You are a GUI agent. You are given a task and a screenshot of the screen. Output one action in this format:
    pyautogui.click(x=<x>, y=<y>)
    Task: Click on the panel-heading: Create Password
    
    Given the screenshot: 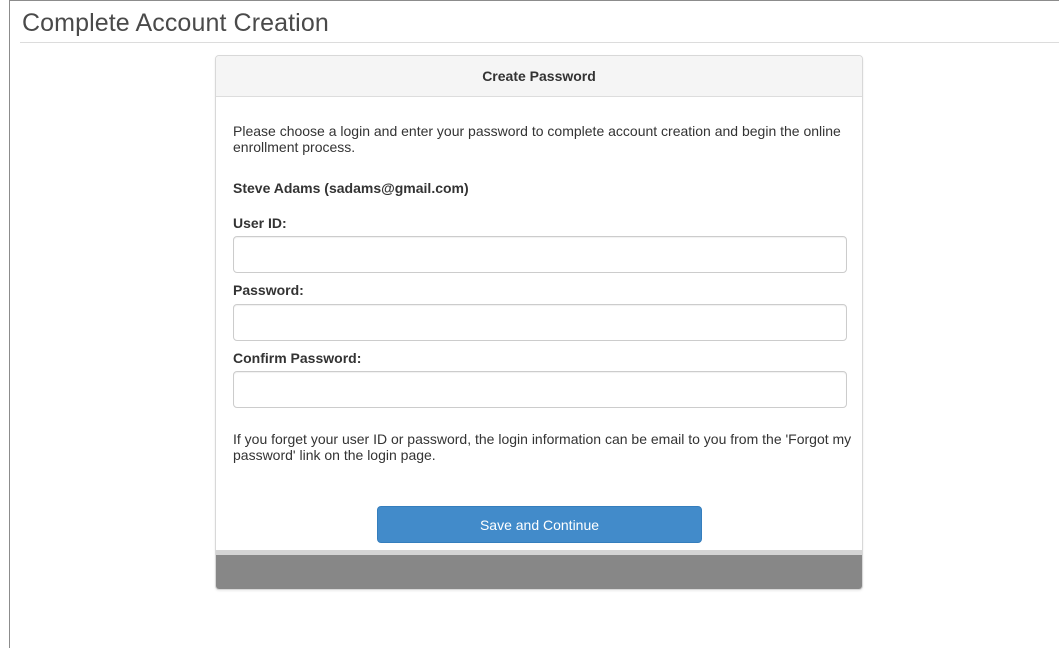 What is the action you would take?
    pyautogui.click(x=539, y=76)
    